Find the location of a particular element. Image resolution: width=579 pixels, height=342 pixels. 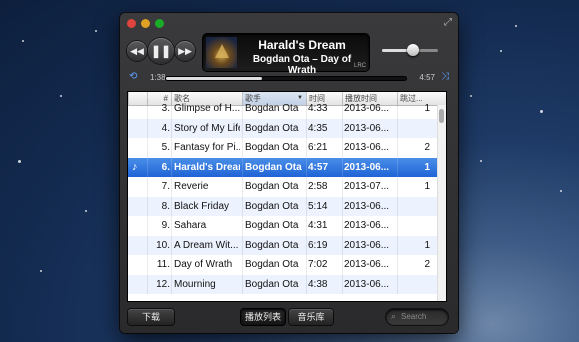

cell-time: 4:35 is located at coordinates (318, 128).